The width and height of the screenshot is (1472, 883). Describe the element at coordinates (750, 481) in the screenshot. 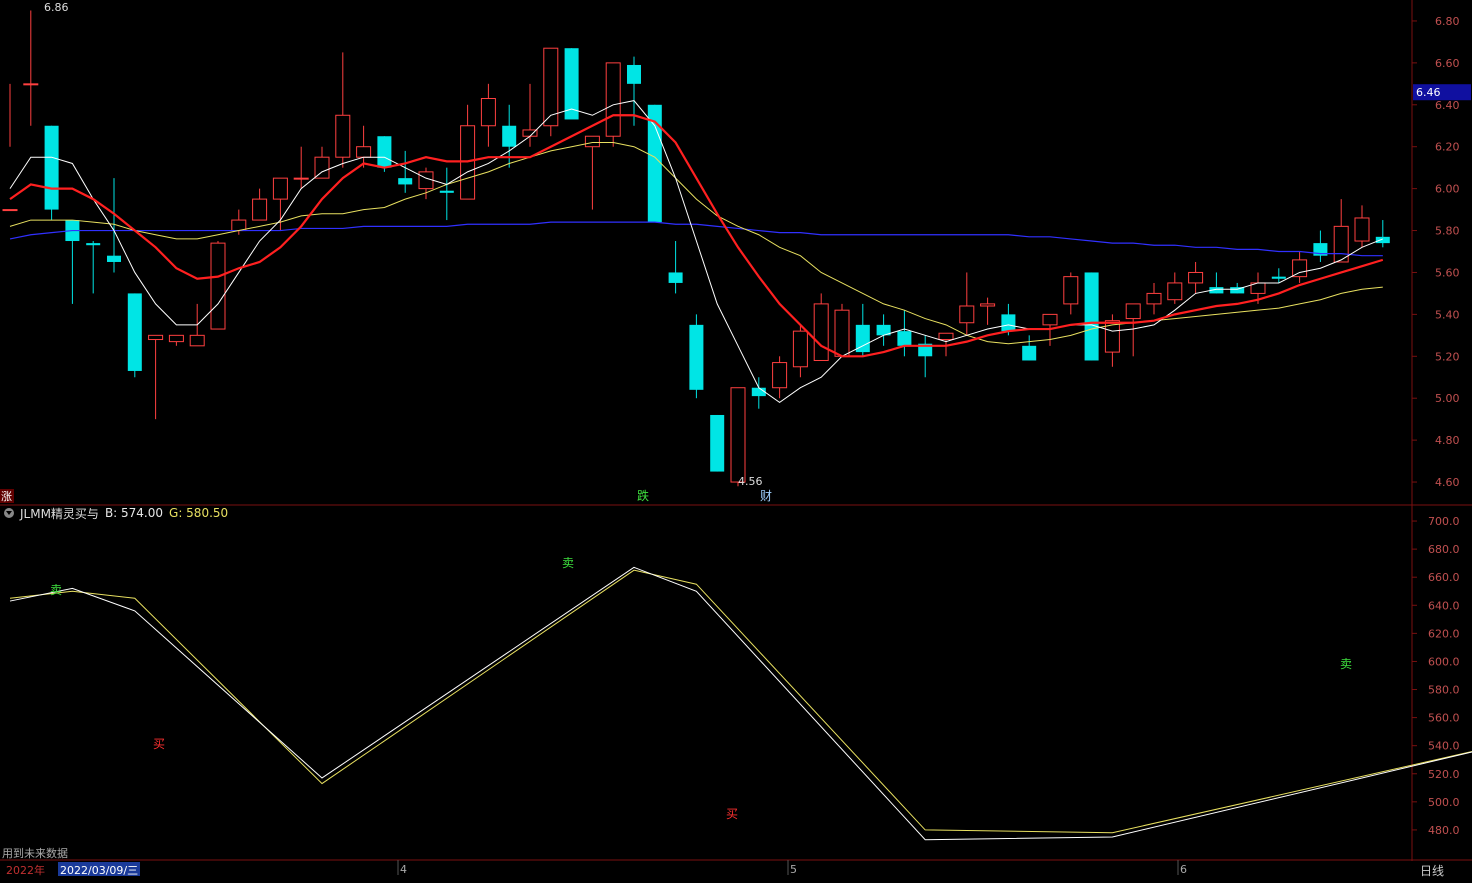

I see `min-price-label: 4.56` at that location.